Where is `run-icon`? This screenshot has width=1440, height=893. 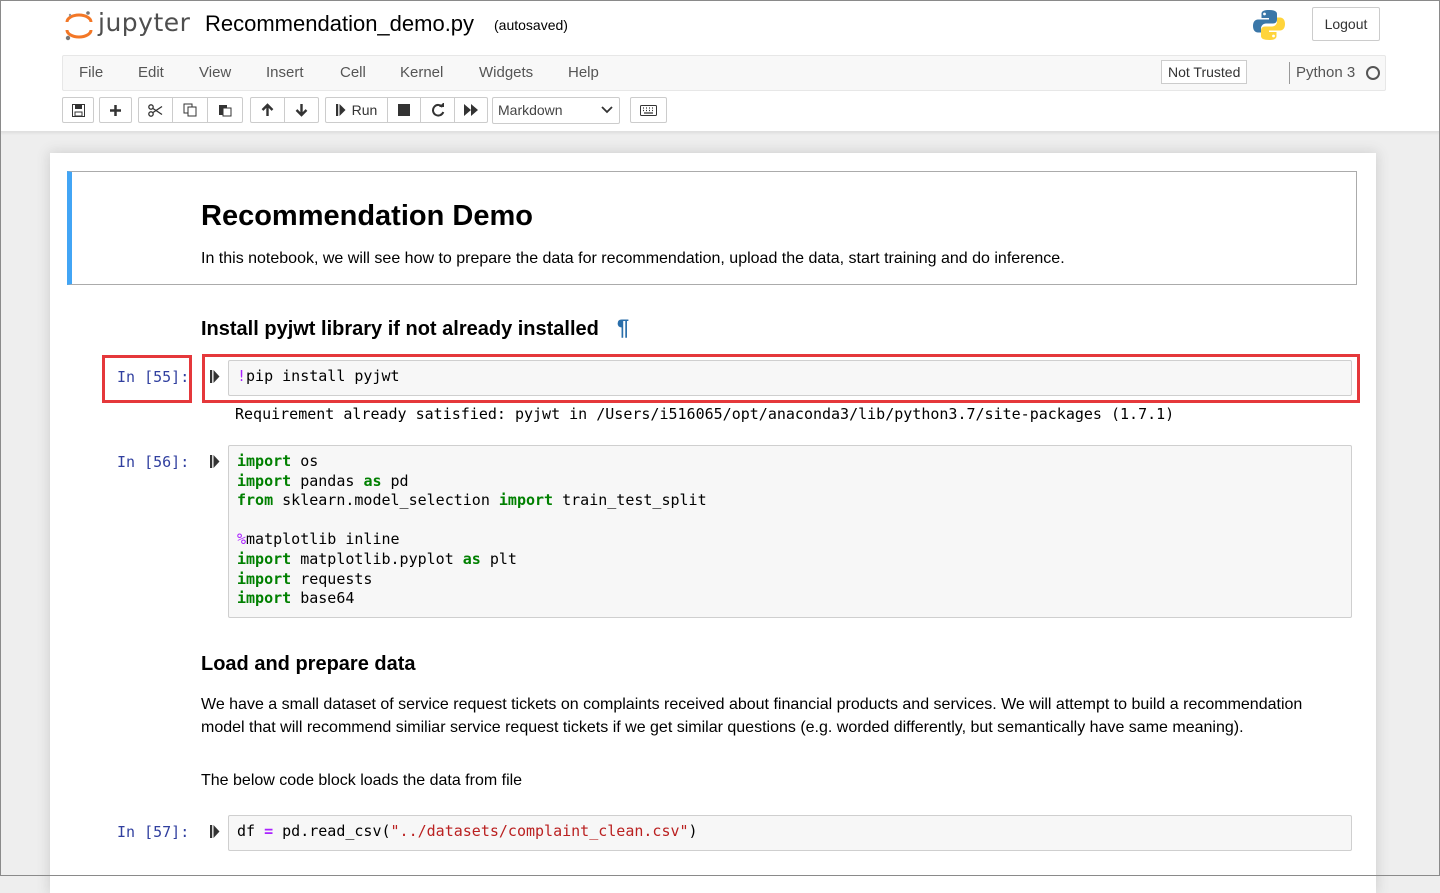 run-icon is located at coordinates (340, 110).